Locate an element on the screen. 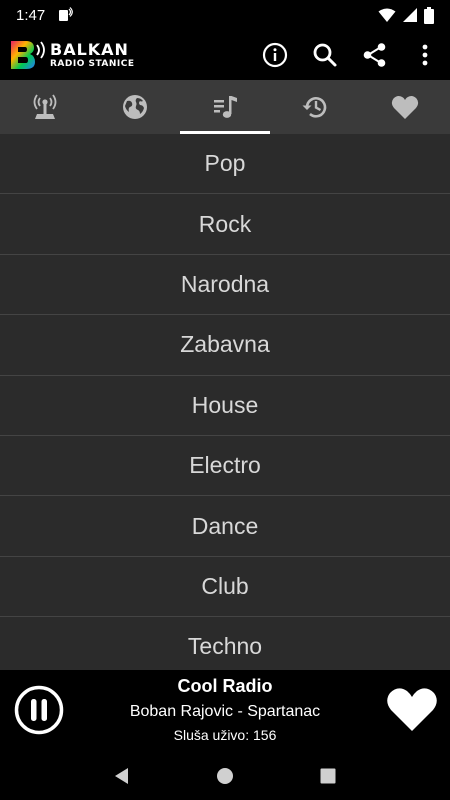 The height and width of the screenshot is (800, 450). logo-subtitle: RADIO STANICE is located at coordinates (92, 63).